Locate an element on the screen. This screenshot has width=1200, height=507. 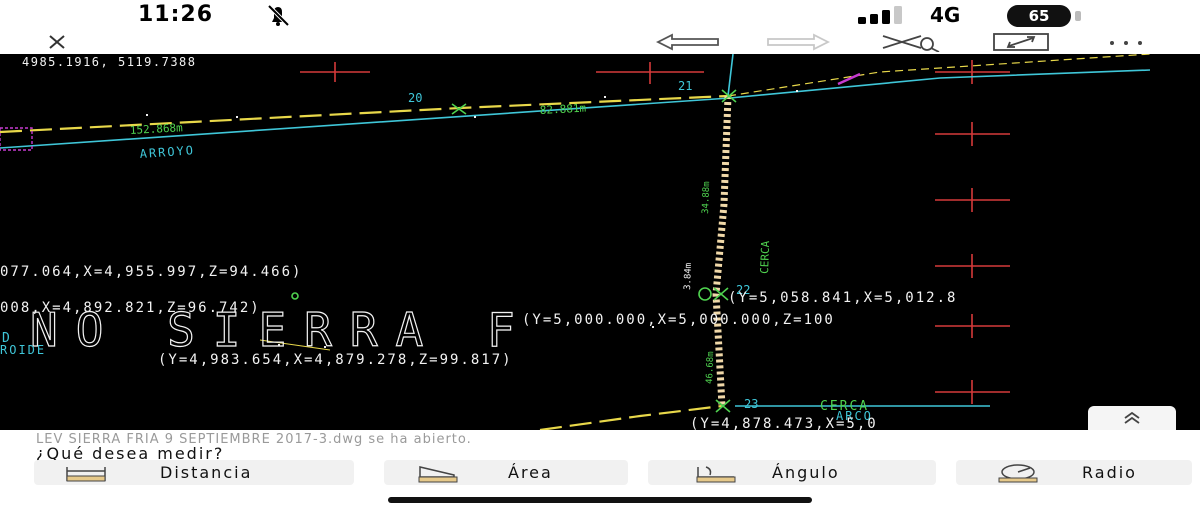
measure-tool-icon is located at coordinates (911, 43).